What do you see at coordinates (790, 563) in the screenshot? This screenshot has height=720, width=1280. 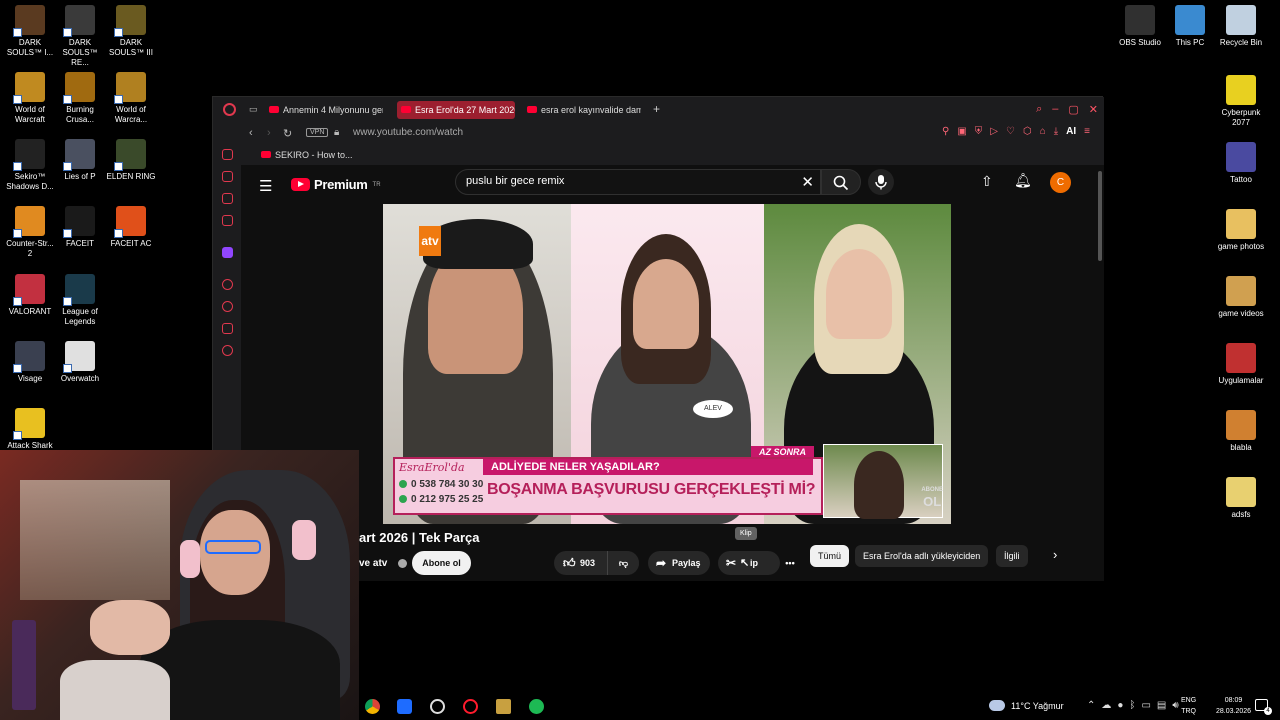 I see `more-actions-button: •••` at bounding box center [790, 563].